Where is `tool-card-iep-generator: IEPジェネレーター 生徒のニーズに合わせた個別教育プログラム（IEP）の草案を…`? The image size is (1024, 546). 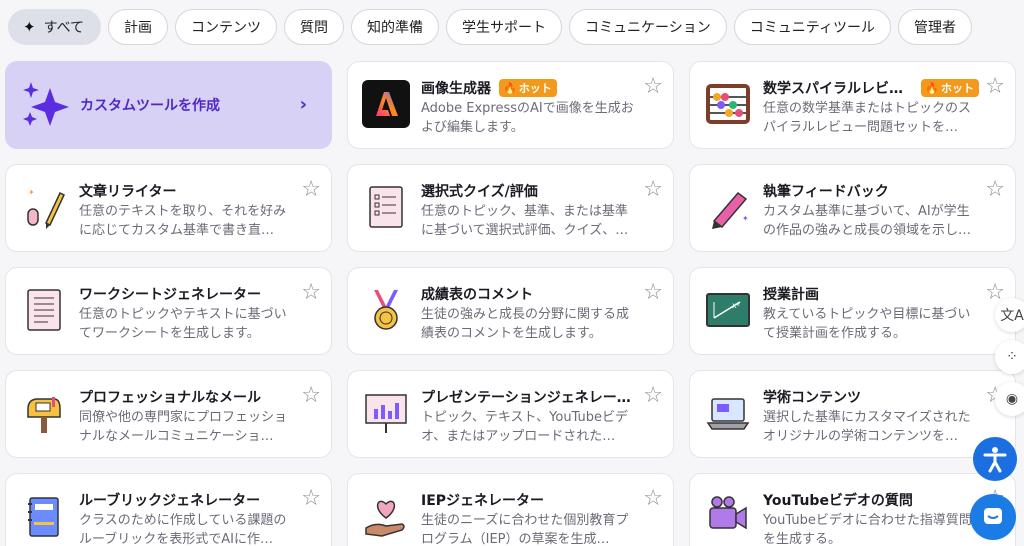
tool-card-iep-generator: IEPジェネレーター 生徒のニーズに合わせた個別教育プログラム（IEP）の草案を… is located at coordinates (510, 509).